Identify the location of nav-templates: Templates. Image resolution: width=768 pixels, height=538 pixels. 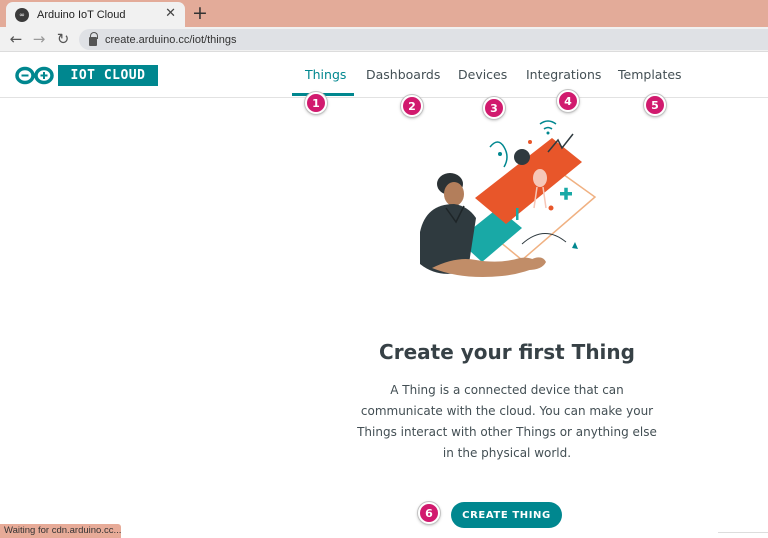
(650, 74).